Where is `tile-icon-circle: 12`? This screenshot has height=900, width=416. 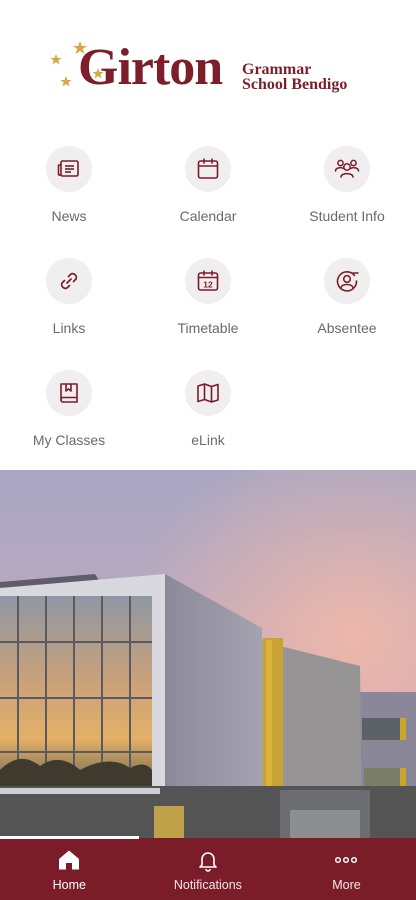
tile-icon-circle: 12 is located at coordinates (208, 281).